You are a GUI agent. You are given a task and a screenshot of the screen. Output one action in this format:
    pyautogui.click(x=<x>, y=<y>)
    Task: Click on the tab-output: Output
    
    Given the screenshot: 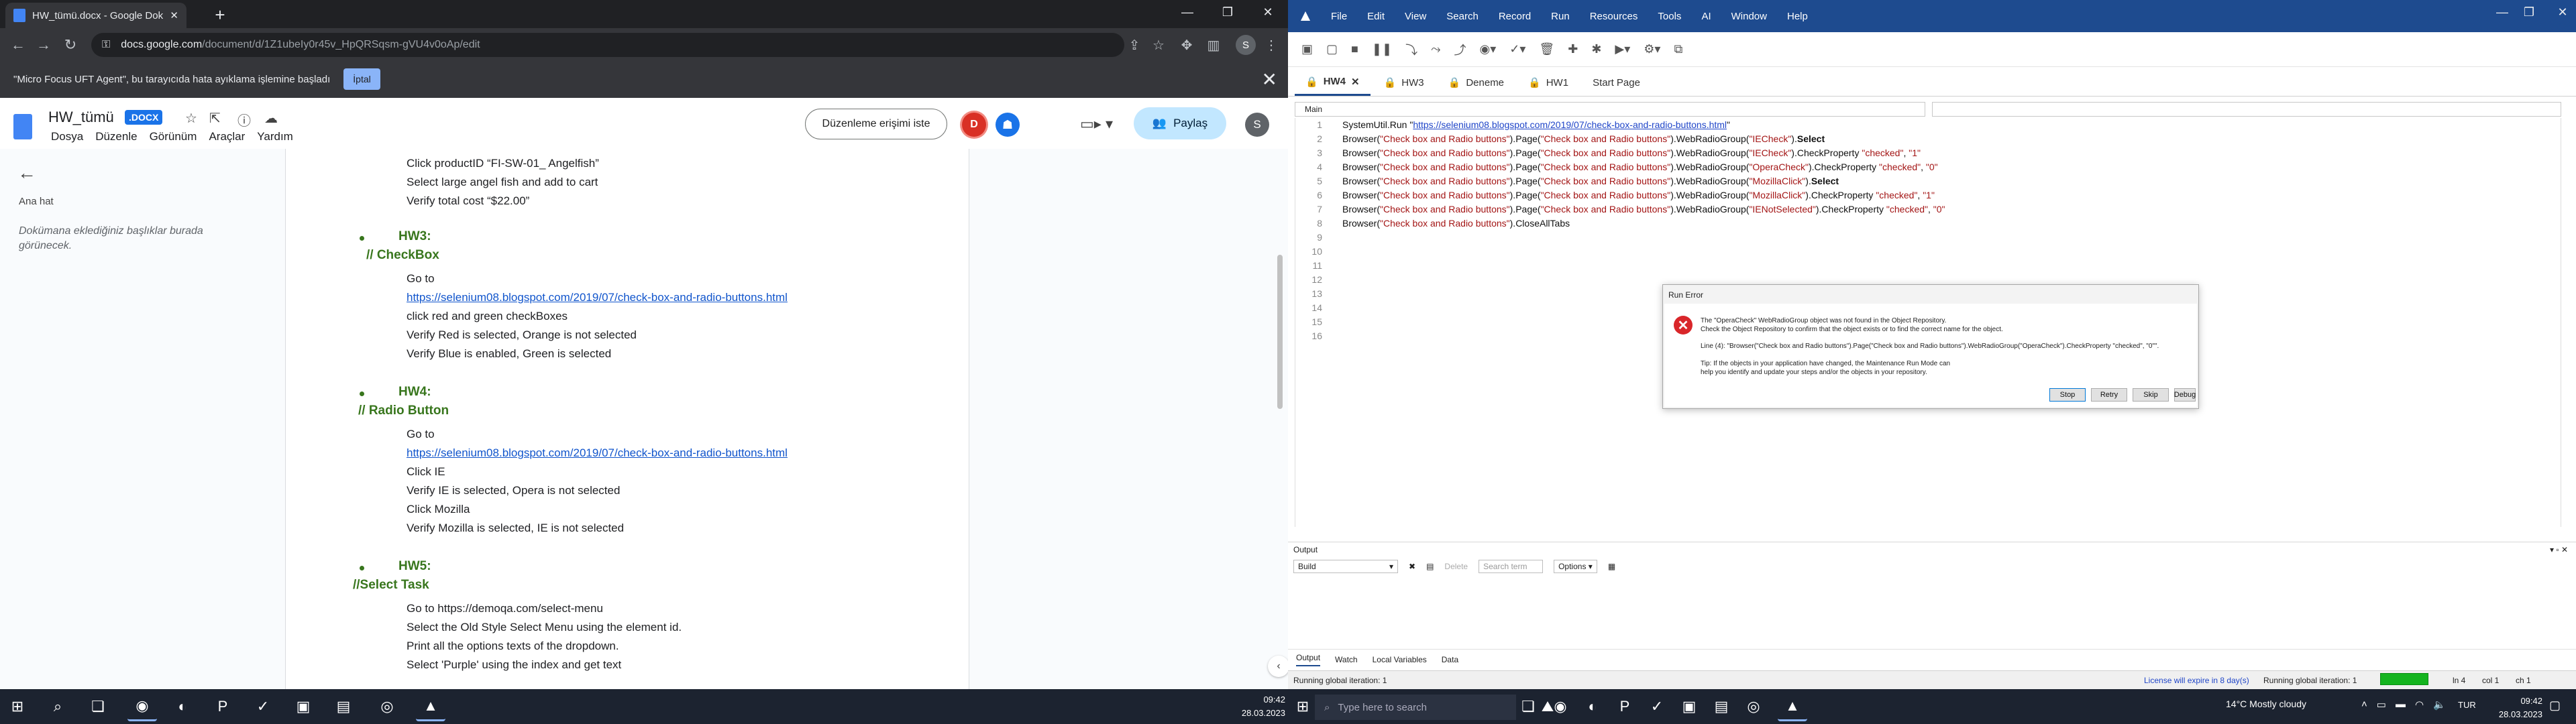 What is the action you would take?
    pyautogui.click(x=1308, y=659)
    